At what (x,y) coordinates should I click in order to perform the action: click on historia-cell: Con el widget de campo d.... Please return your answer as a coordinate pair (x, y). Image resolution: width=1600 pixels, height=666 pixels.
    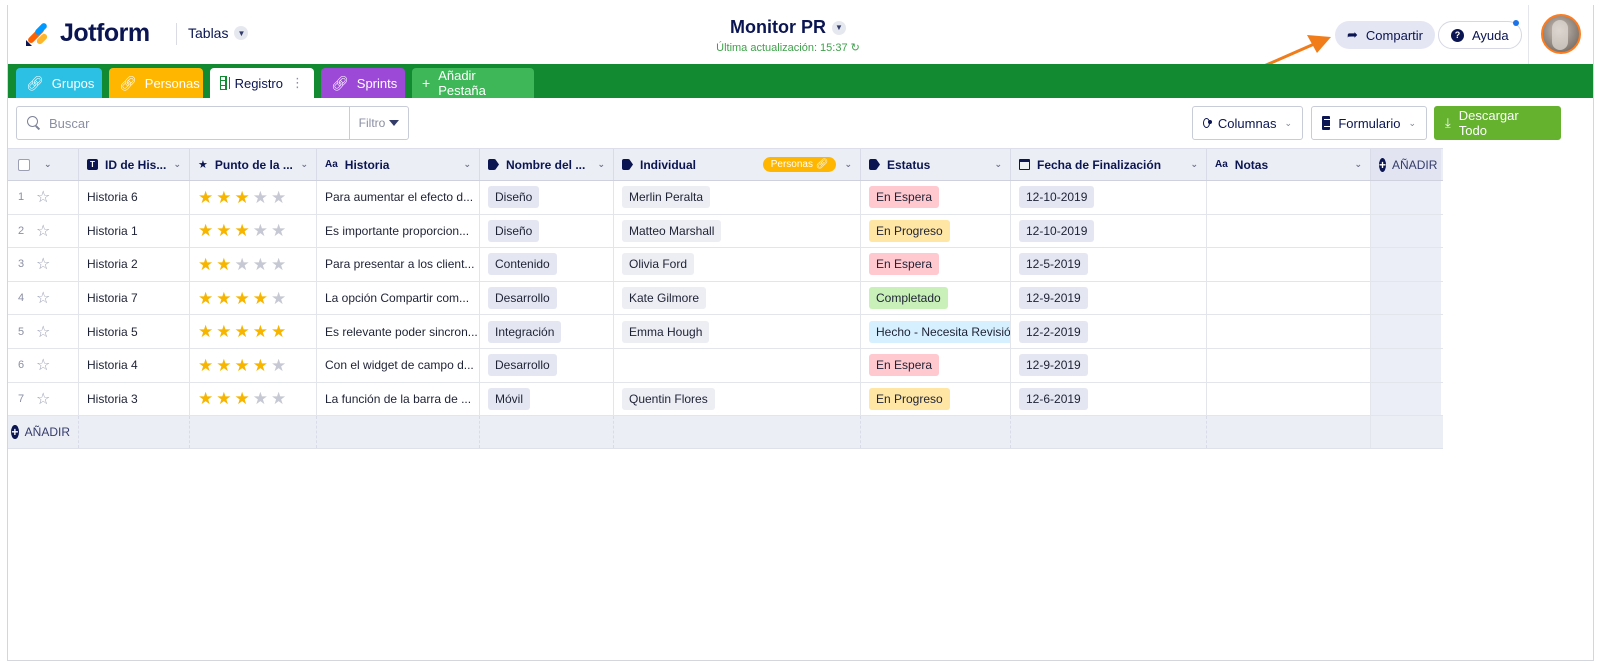
    Looking at the image, I should click on (398, 365).